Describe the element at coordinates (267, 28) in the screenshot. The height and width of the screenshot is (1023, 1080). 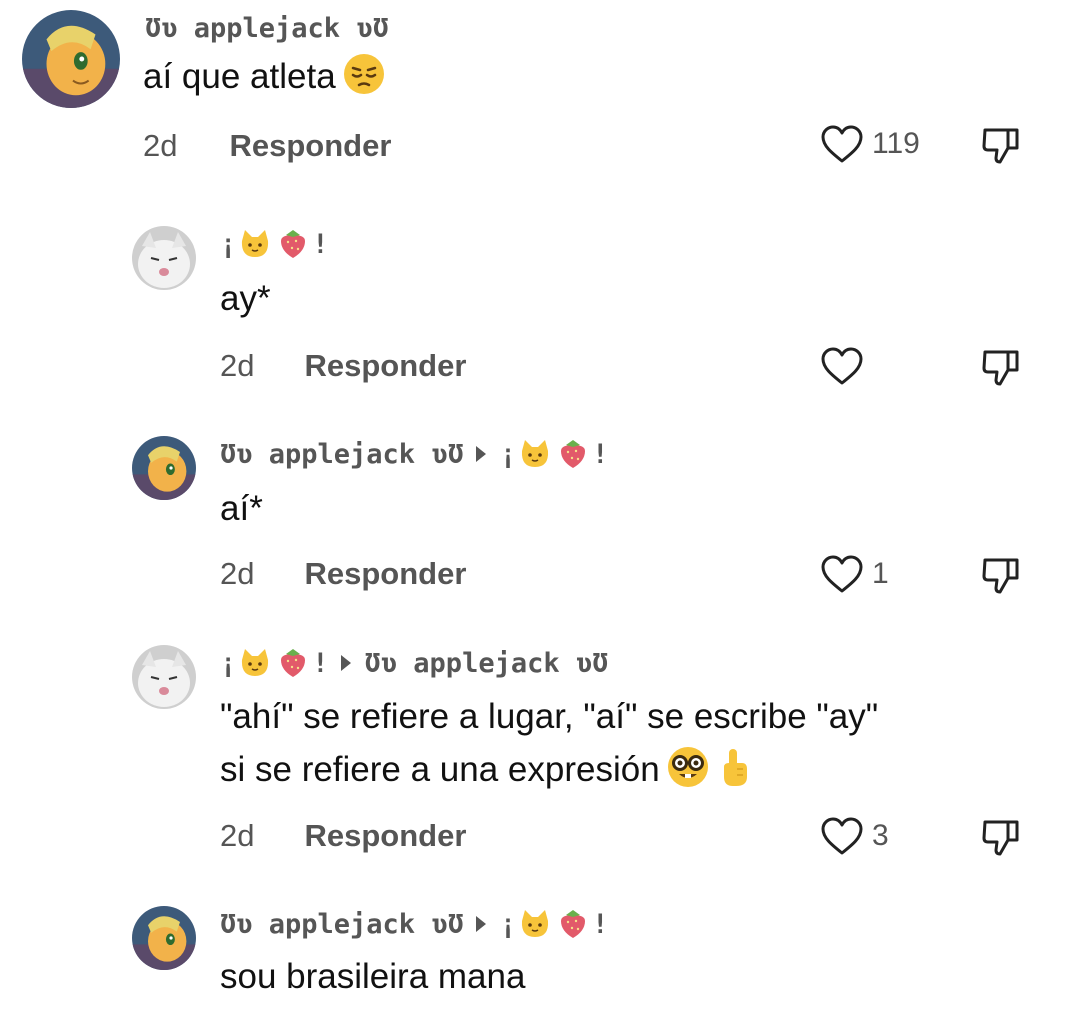
I see `comment-username: Ʊʋ applejack ʋƱ` at that location.